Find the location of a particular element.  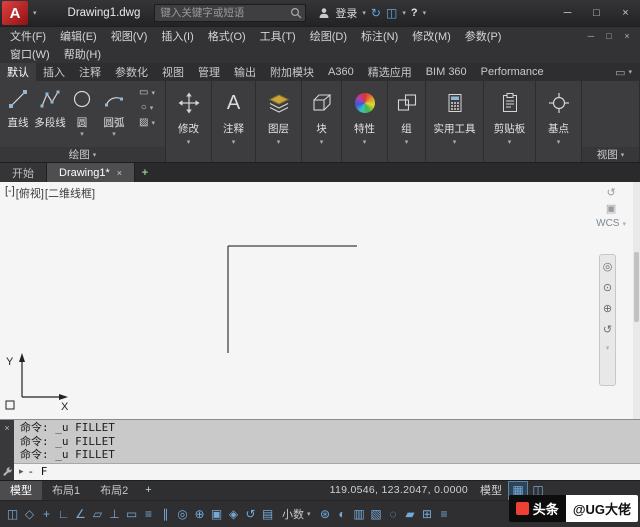

annotation-monitor-icon: ◐ is located at coordinates (342, 514).